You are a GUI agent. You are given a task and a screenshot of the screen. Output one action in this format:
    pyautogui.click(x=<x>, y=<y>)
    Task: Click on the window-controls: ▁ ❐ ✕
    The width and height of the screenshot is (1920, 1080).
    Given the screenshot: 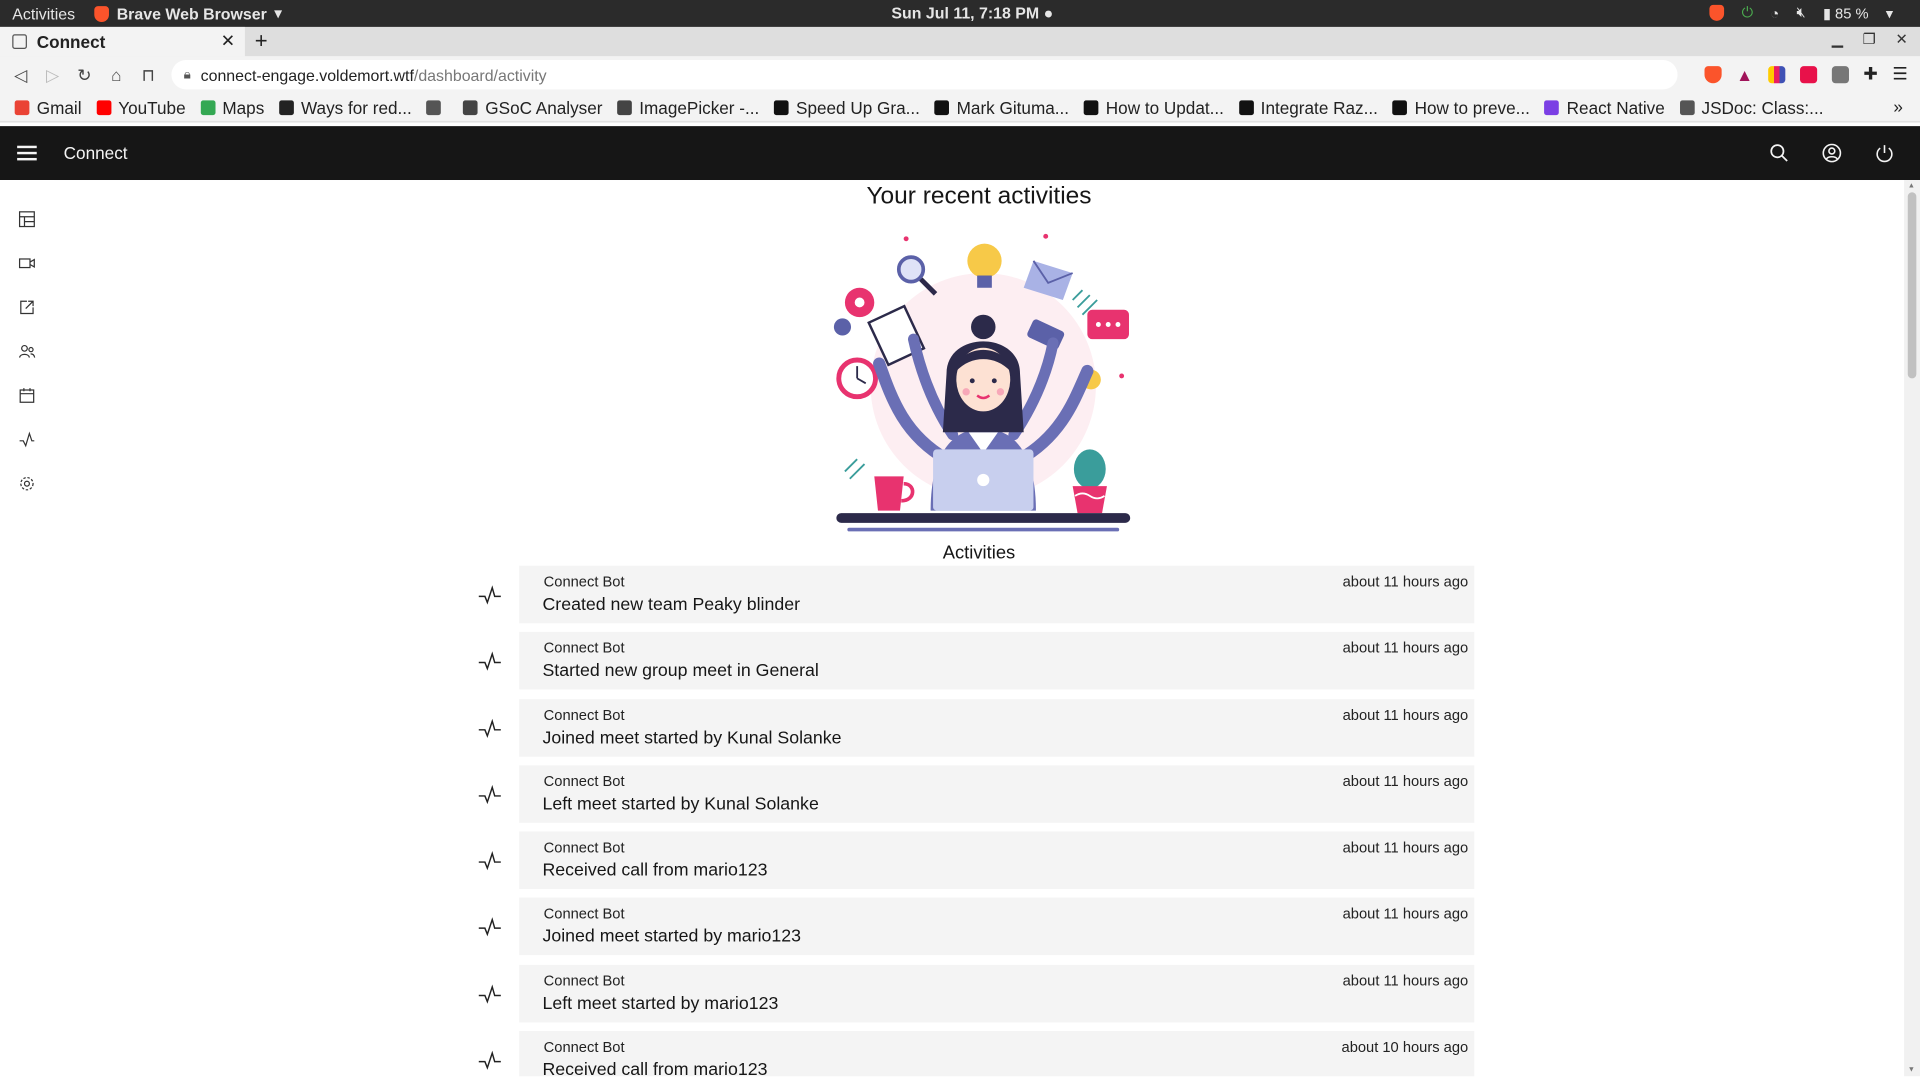 What is the action you would take?
    pyautogui.click(x=1870, y=39)
    